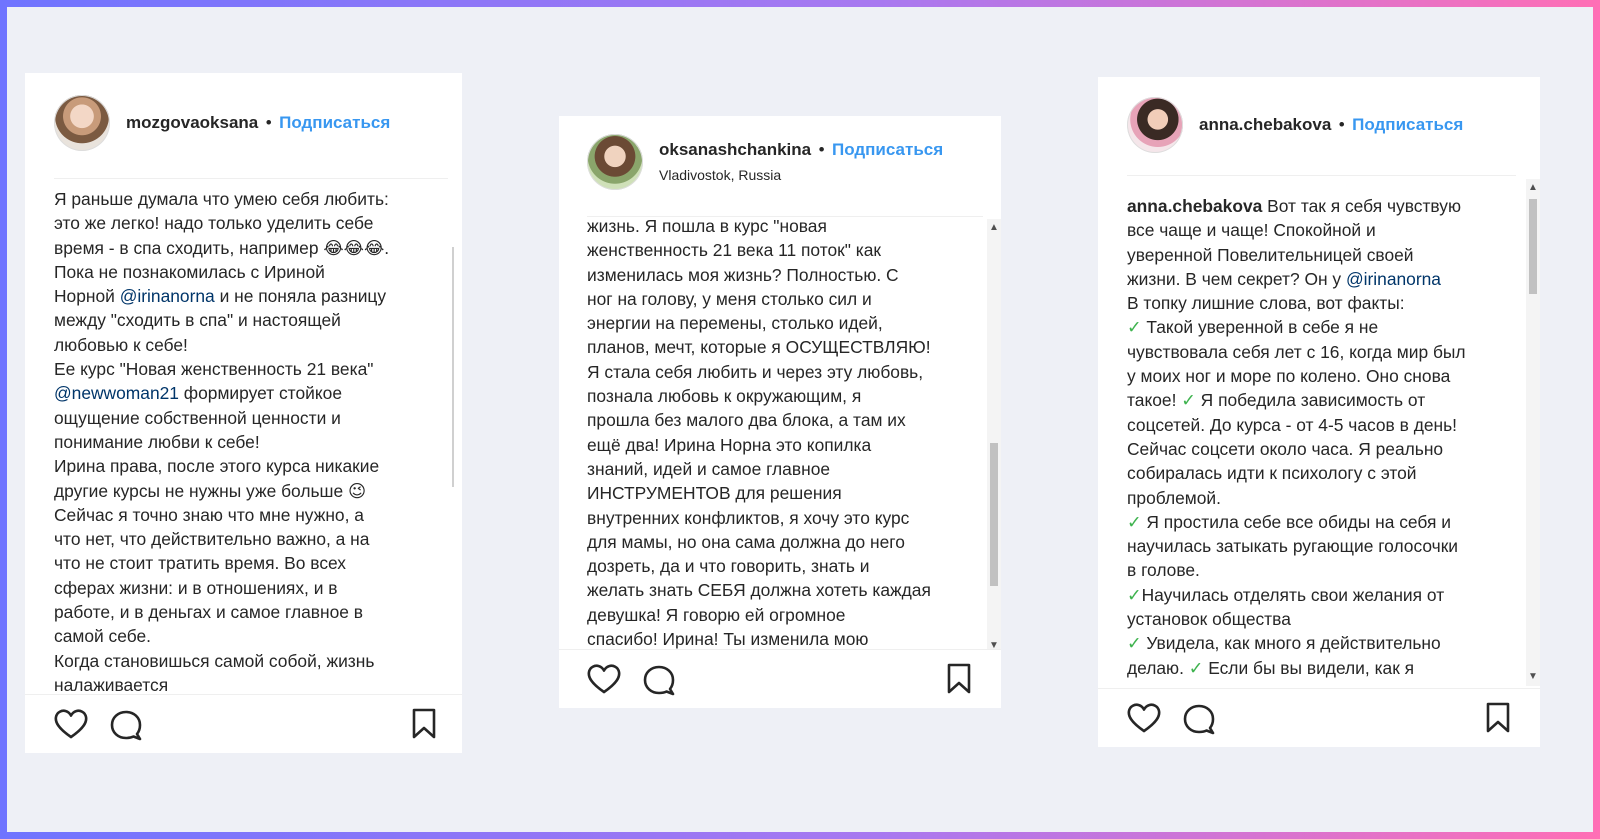 Image resolution: width=1600 pixels, height=839 pixels. I want to click on caption-line: понимание любви к себе!, so click(157, 441).